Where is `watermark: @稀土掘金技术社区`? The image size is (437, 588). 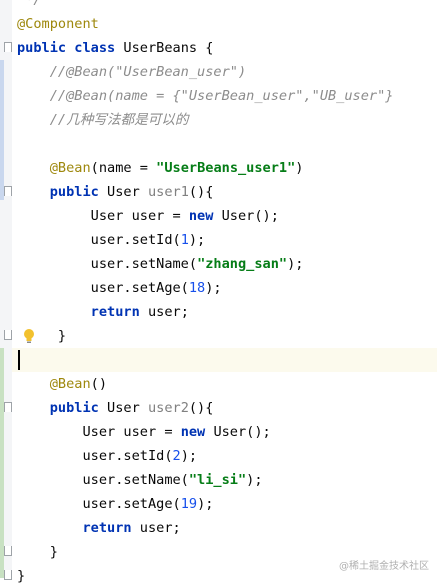 watermark: @稀土掘金技术社区 is located at coordinates (384, 566).